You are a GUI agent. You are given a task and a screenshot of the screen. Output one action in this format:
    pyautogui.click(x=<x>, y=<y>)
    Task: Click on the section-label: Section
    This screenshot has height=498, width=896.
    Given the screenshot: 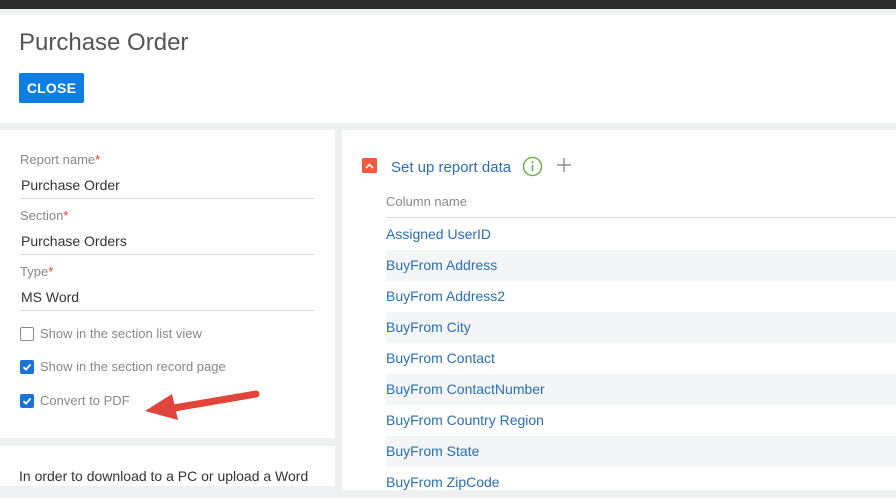 What is the action you would take?
    pyautogui.click(x=42, y=215)
    